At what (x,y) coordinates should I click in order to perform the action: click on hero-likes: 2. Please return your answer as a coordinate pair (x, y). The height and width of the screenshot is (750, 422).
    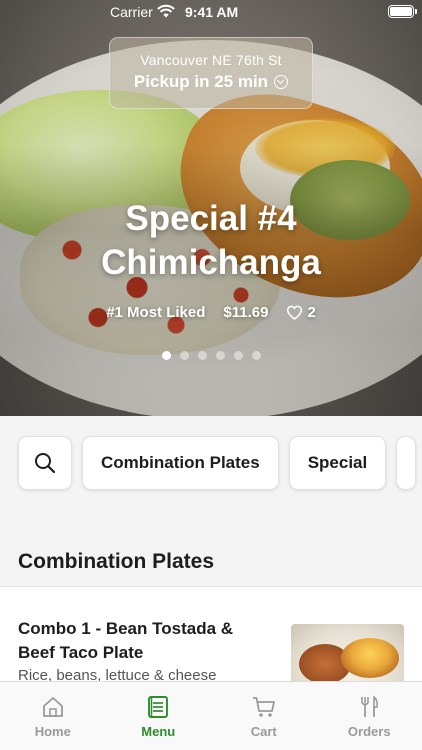
    Looking at the image, I should click on (301, 312).